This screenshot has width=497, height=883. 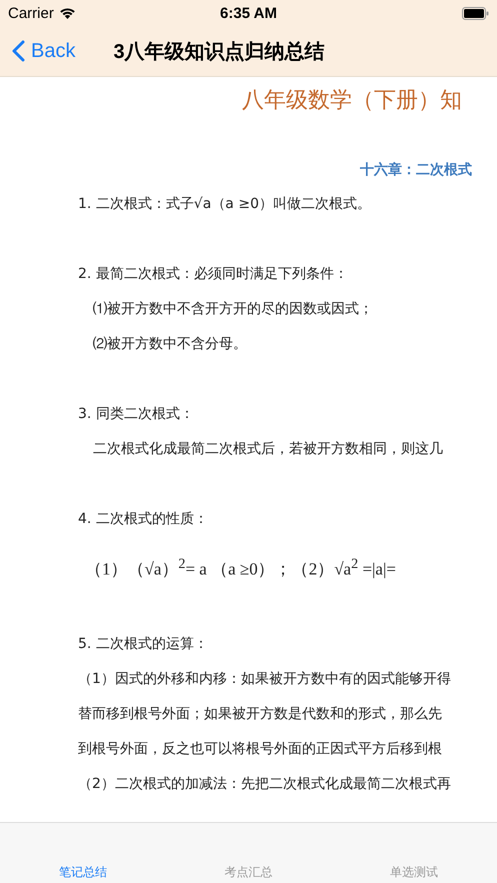 What do you see at coordinates (136, 414) in the screenshot?
I see `section-heading: 3. 同类二次根式：` at bounding box center [136, 414].